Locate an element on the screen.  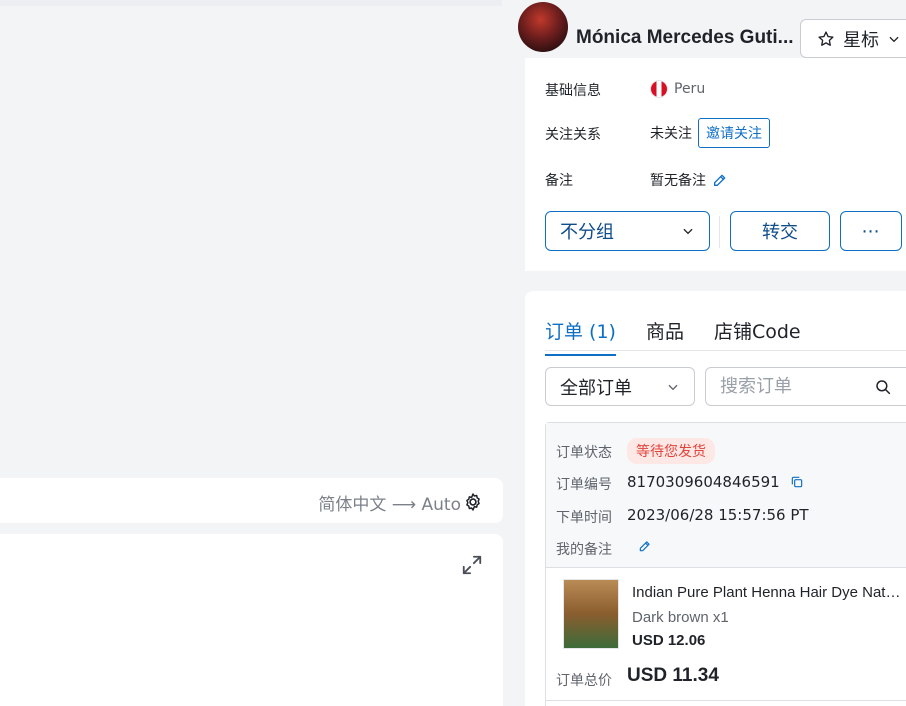
divider is located at coordinates (719, 232).